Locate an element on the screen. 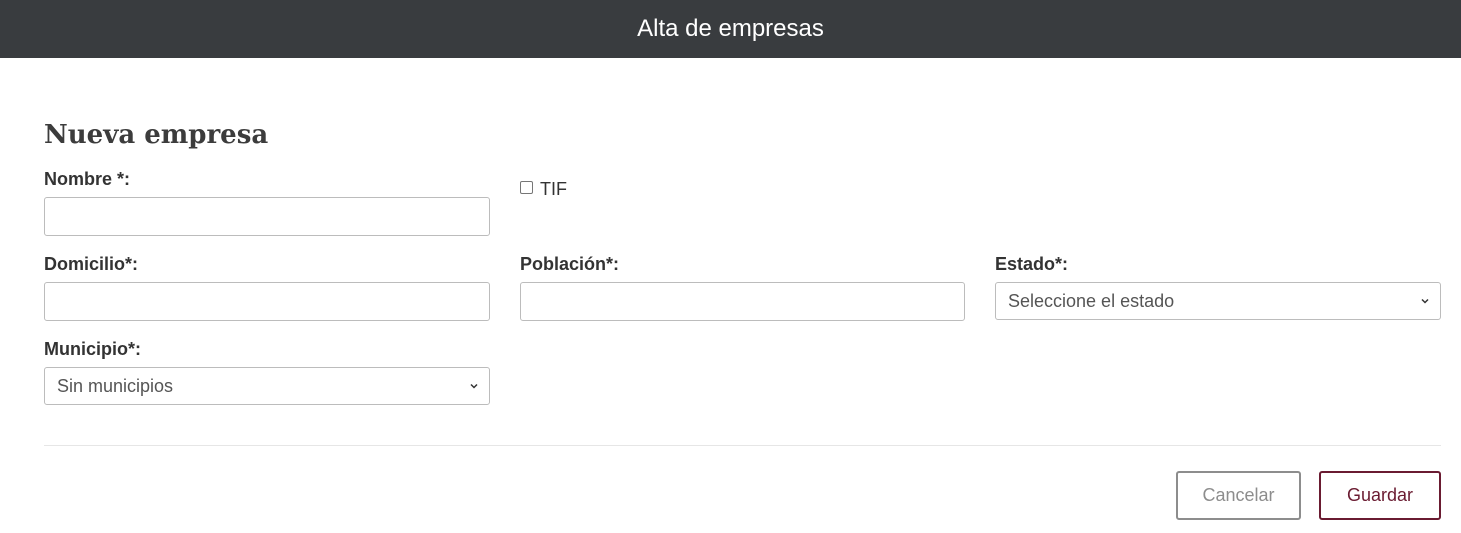 The image size is (1461, 533). poblacion-label: Población*: is located at coordinates (570, 264).